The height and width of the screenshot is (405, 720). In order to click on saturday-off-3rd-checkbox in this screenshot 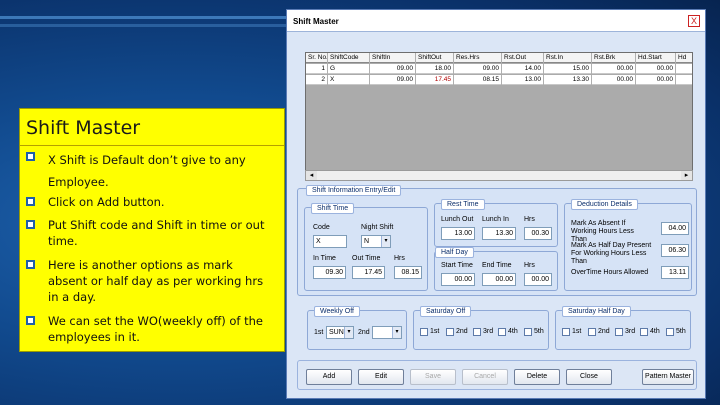, I will do `click(477, 332)`.